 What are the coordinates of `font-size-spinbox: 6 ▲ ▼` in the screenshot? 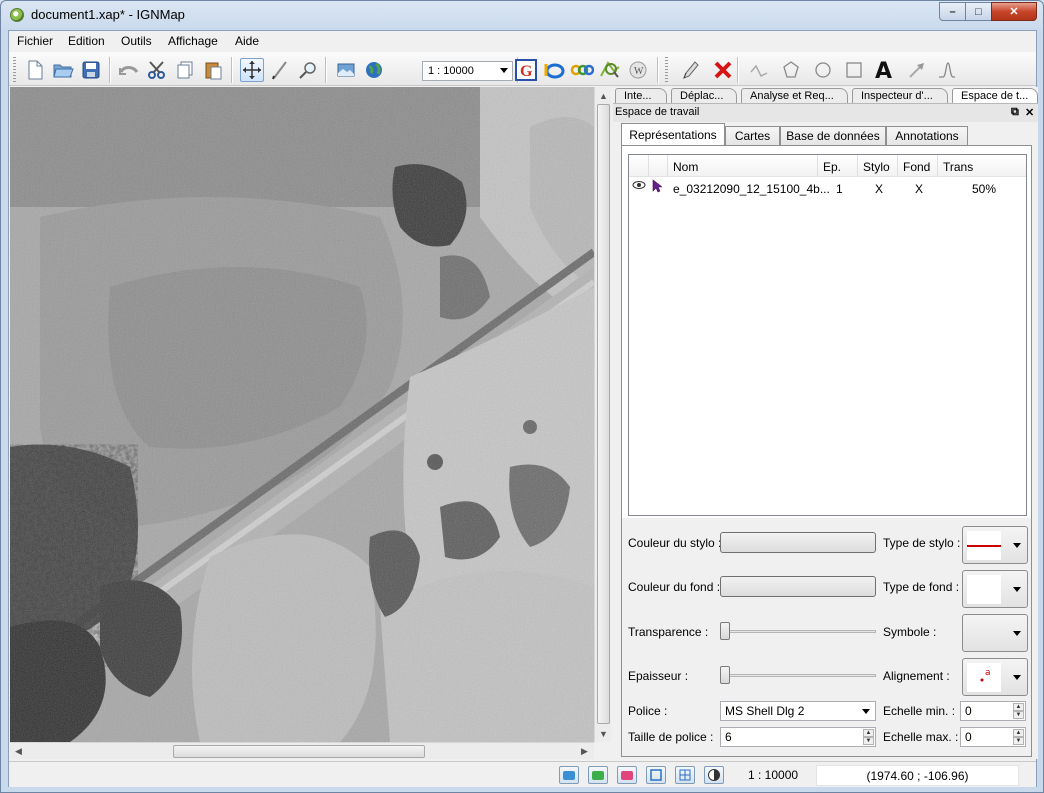 It's located at (798, 737).